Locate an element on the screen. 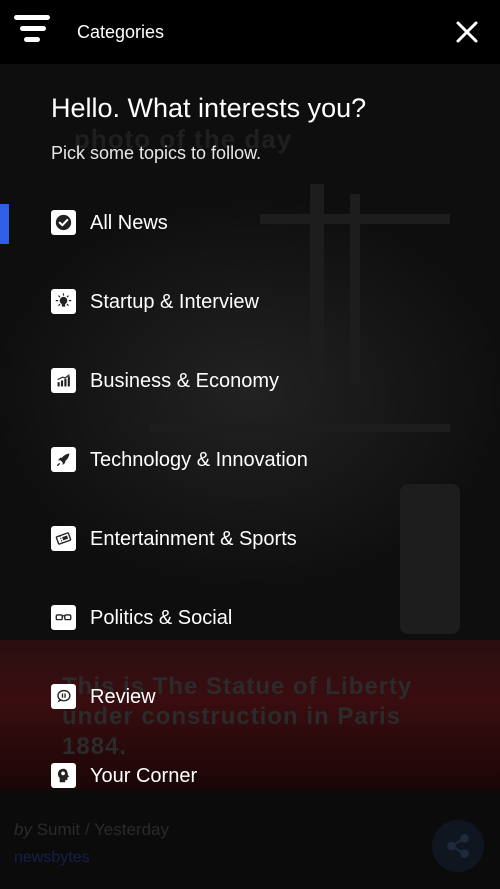 The image size is (500, 889). share-icon is located at coordinates (458, 846).